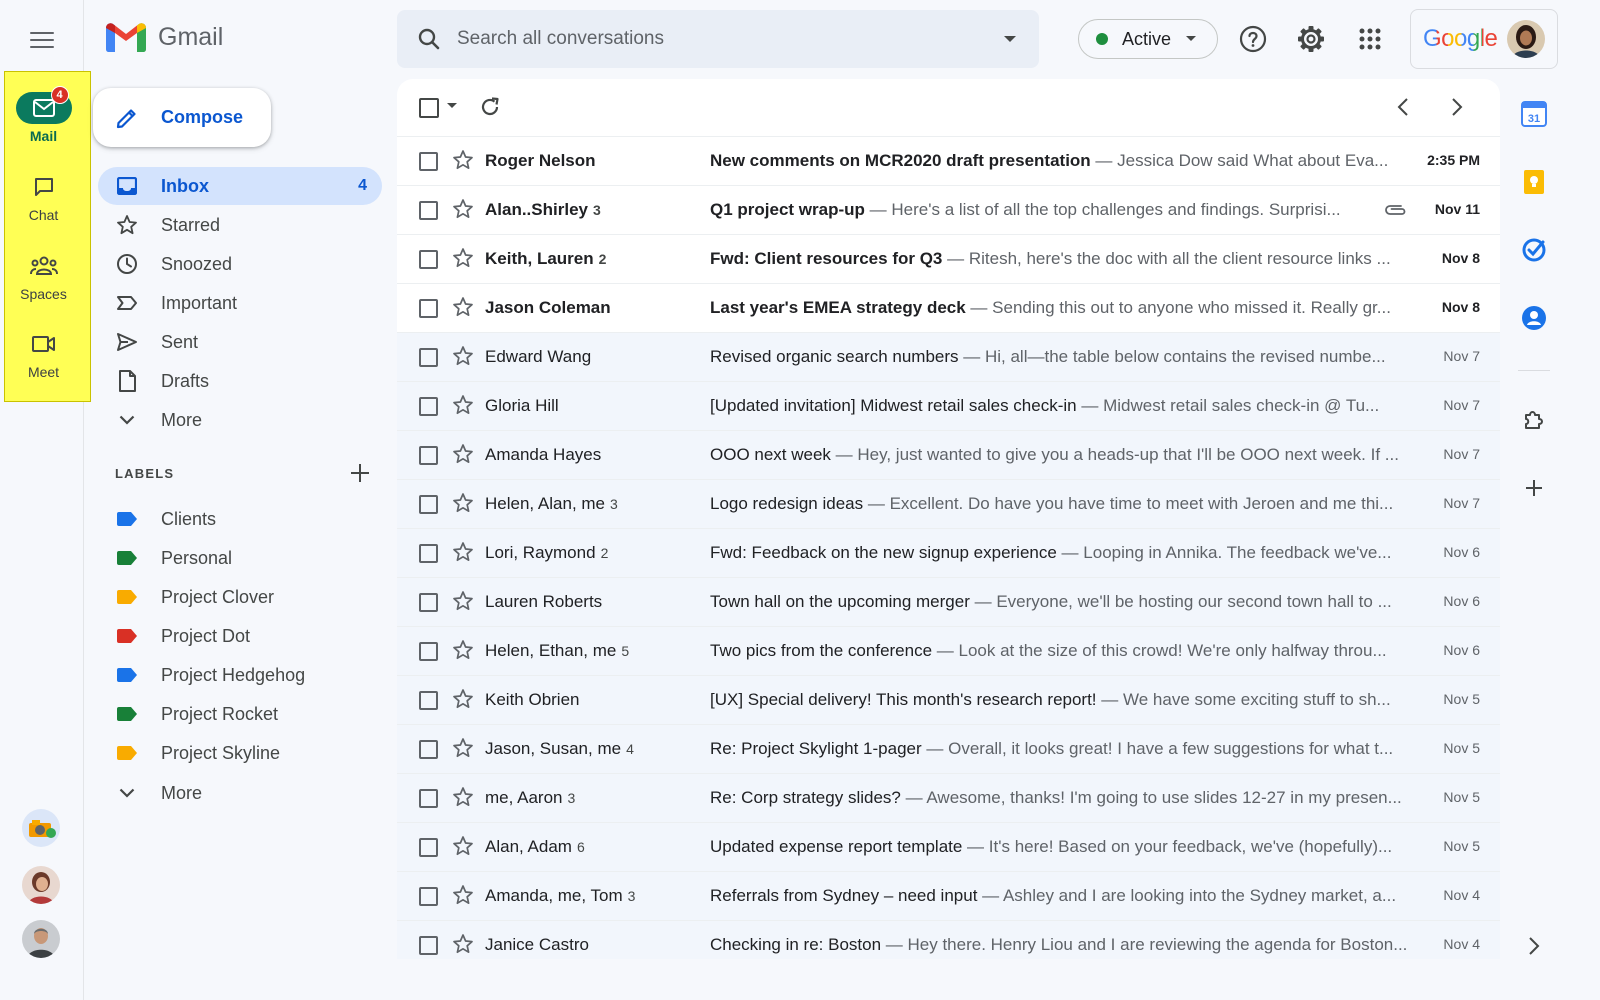 The width and height of the screenshot is (1600, 1000). I want to click on rail-item-meet: Meet, so click(43, 354).